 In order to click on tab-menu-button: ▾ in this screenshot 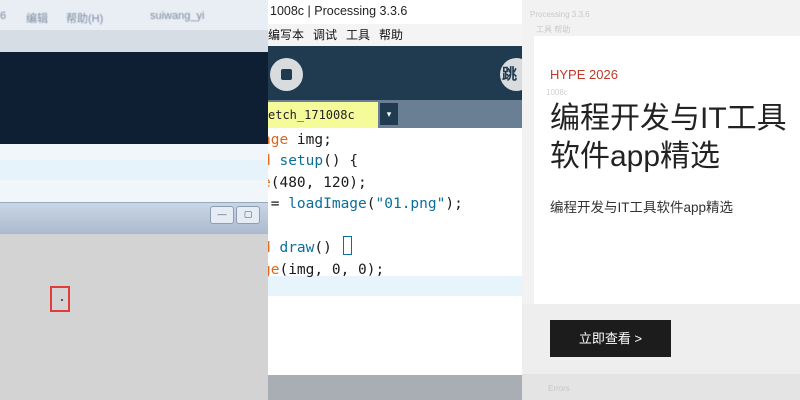, I will do `click(389, 114)`.